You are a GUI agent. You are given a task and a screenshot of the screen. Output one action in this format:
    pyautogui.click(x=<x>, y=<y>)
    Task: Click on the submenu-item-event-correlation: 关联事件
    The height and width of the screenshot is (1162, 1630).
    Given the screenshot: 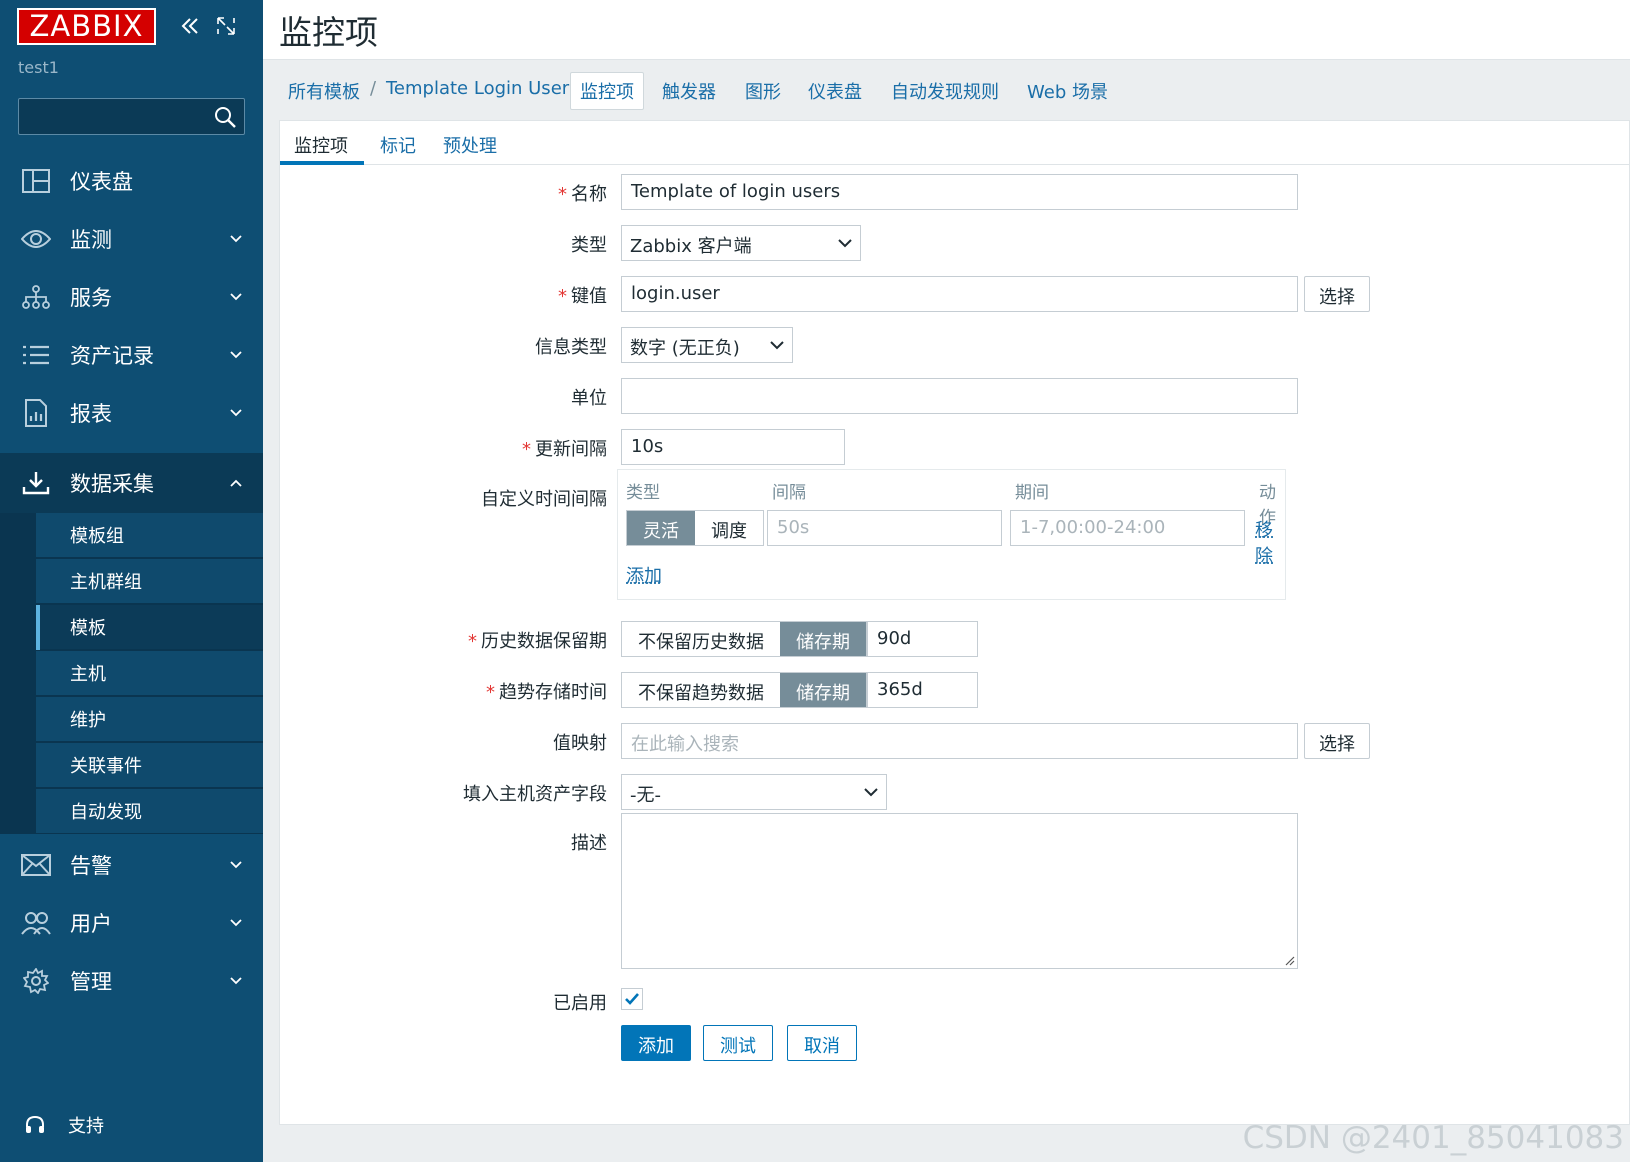 What is the action you would take?
    pyautogui.click(x=149, y=765)
    